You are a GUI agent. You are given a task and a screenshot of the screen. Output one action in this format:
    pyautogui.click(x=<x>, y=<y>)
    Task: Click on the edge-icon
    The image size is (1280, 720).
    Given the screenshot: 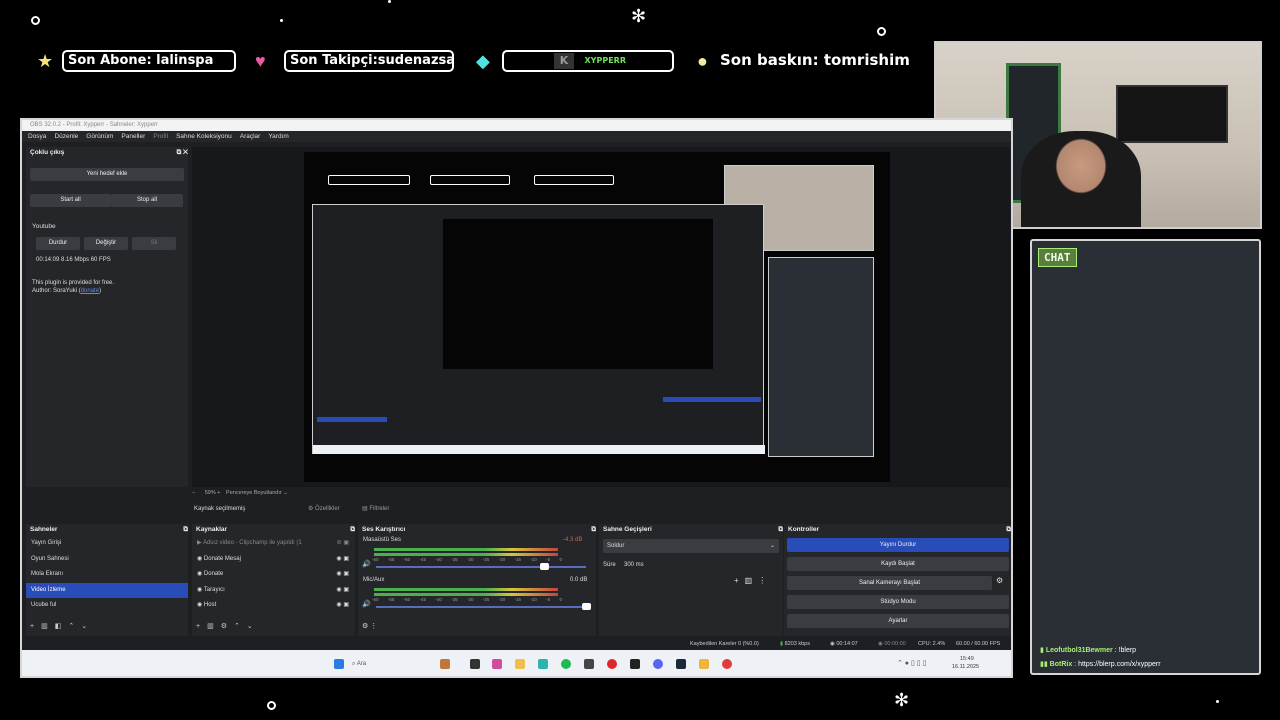 What is the action you would take?
    pyautogui.click(x=543, y=664)
    